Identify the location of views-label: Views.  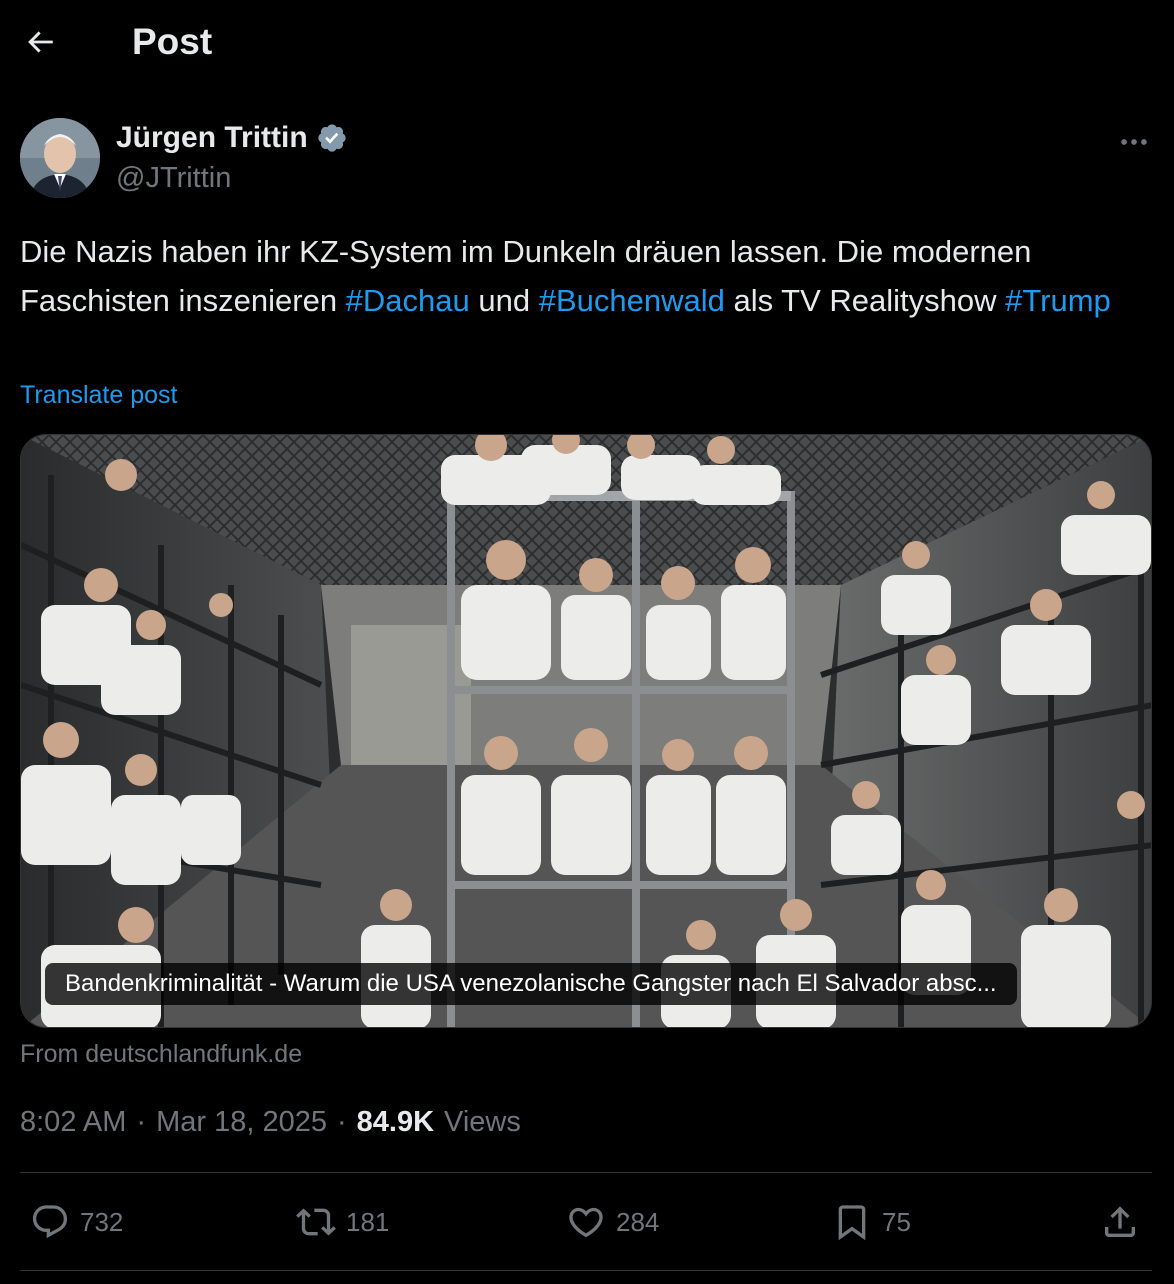
(482, 1122).